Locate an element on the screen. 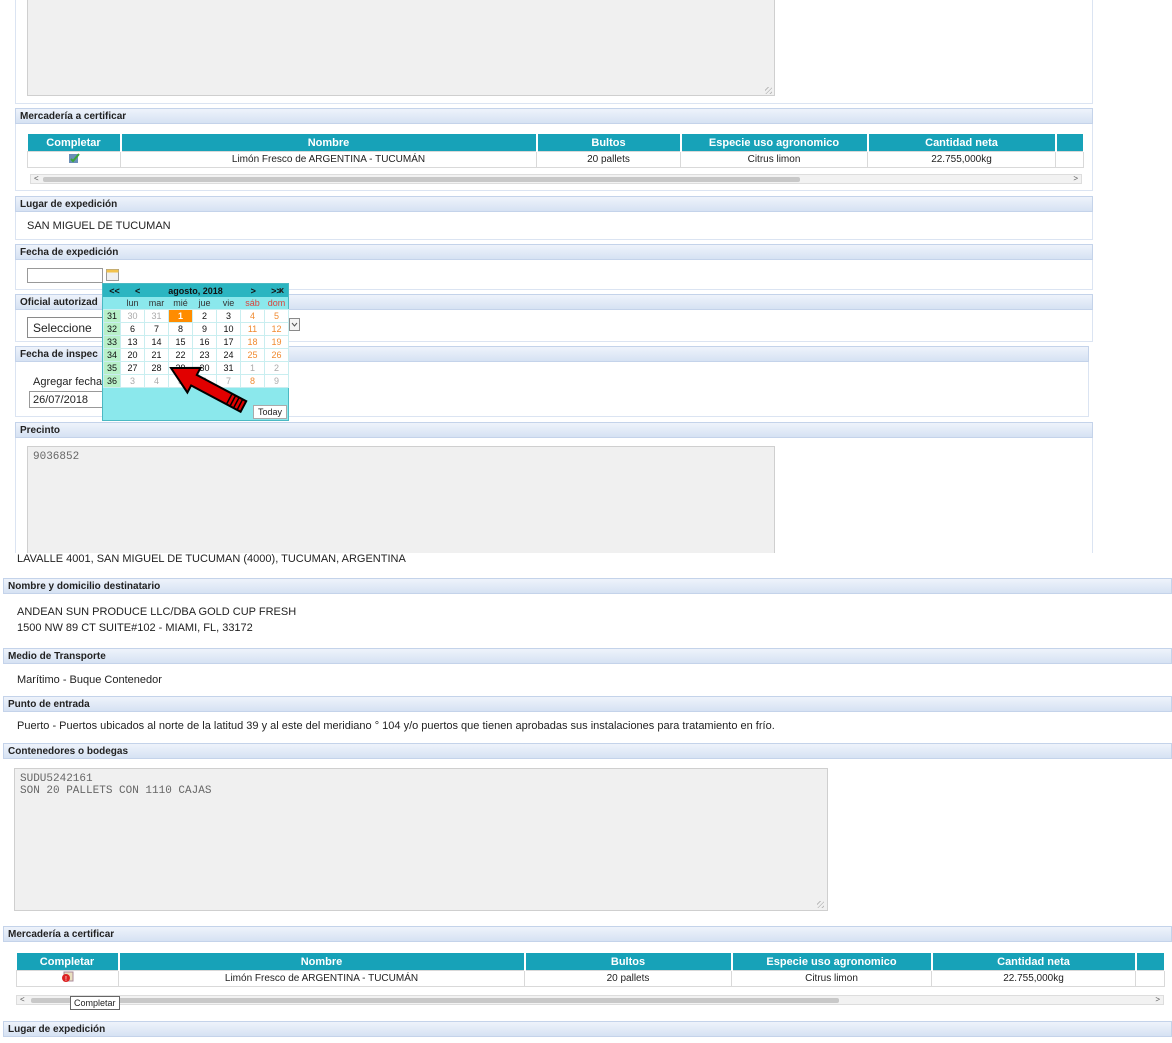 Image resolution: width=1172 pixels, height=1043 pixels. red-arrow-annotation is located at coordinates (208, 390).